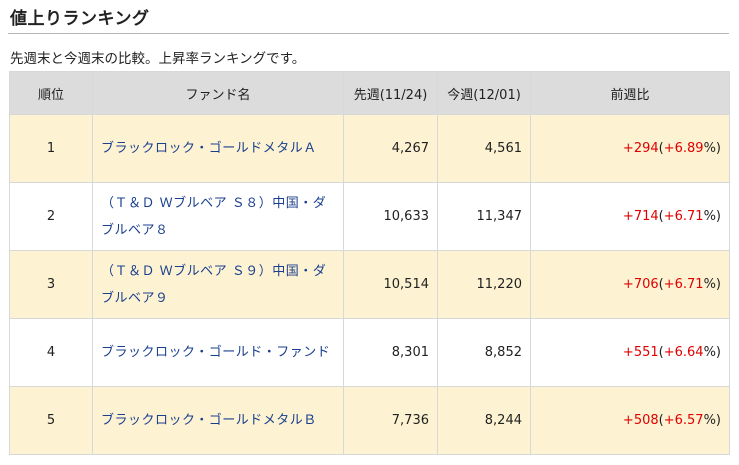  What do you see at coordinates (209, 148) in the screenshot?
I see `fund-link: ブラックロック・ゴールドメタルＡ` at bounding box center [209, 148].